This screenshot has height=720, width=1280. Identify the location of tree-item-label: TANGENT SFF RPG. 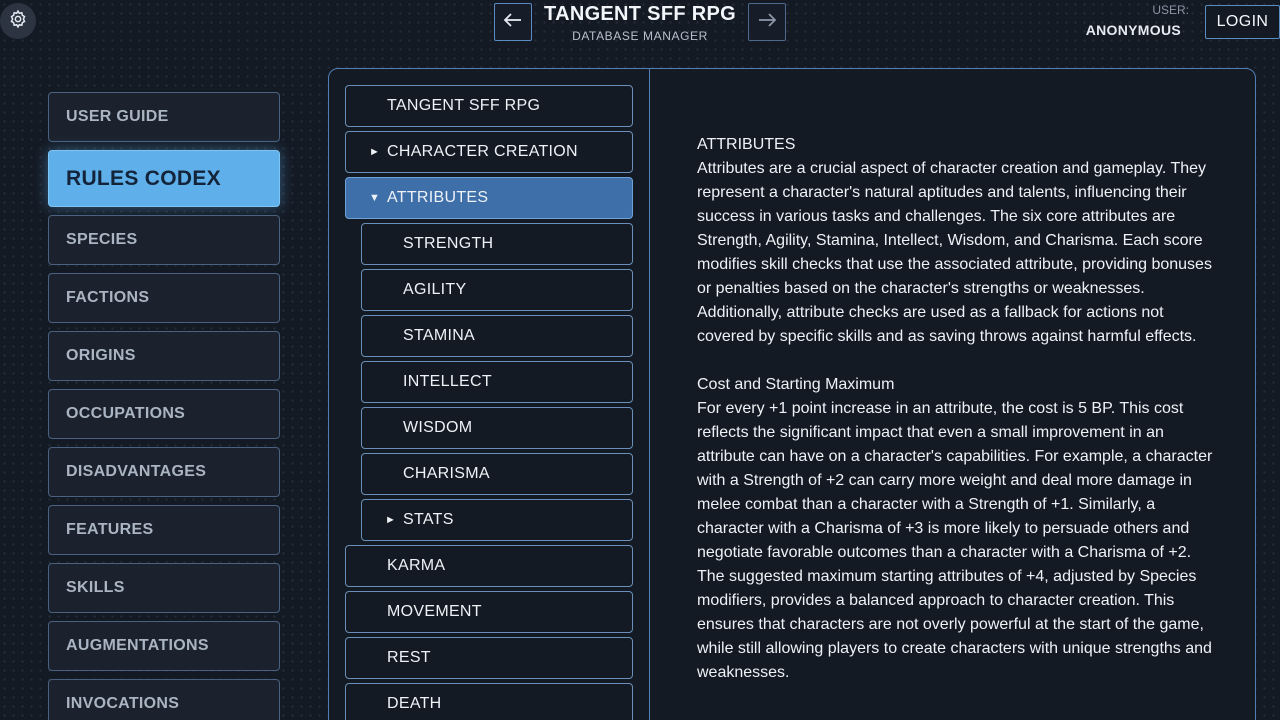
(464, 105).